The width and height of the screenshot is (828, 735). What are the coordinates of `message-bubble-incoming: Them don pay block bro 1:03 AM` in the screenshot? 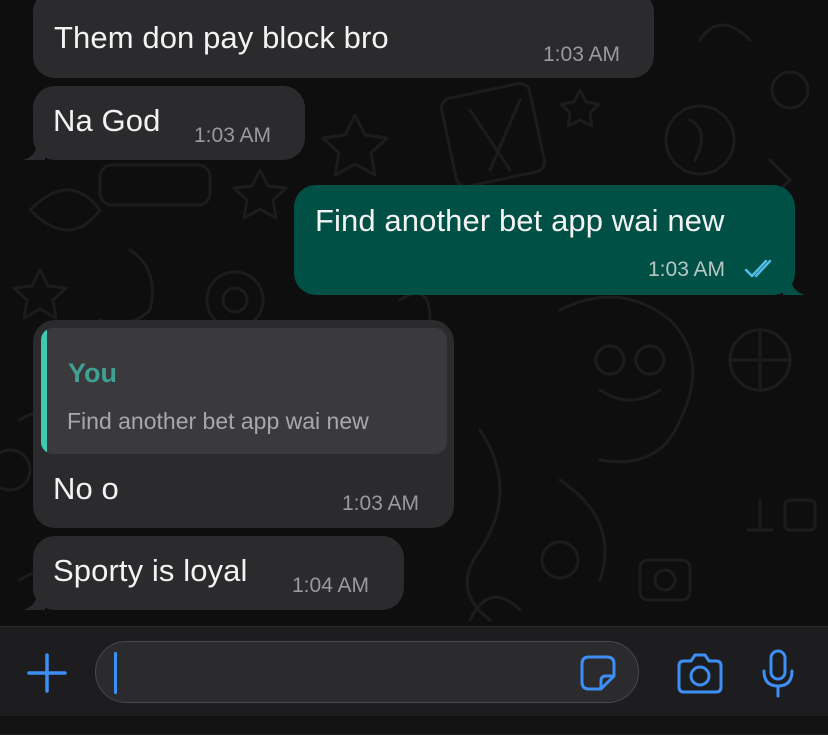 It's located at (343, 39).